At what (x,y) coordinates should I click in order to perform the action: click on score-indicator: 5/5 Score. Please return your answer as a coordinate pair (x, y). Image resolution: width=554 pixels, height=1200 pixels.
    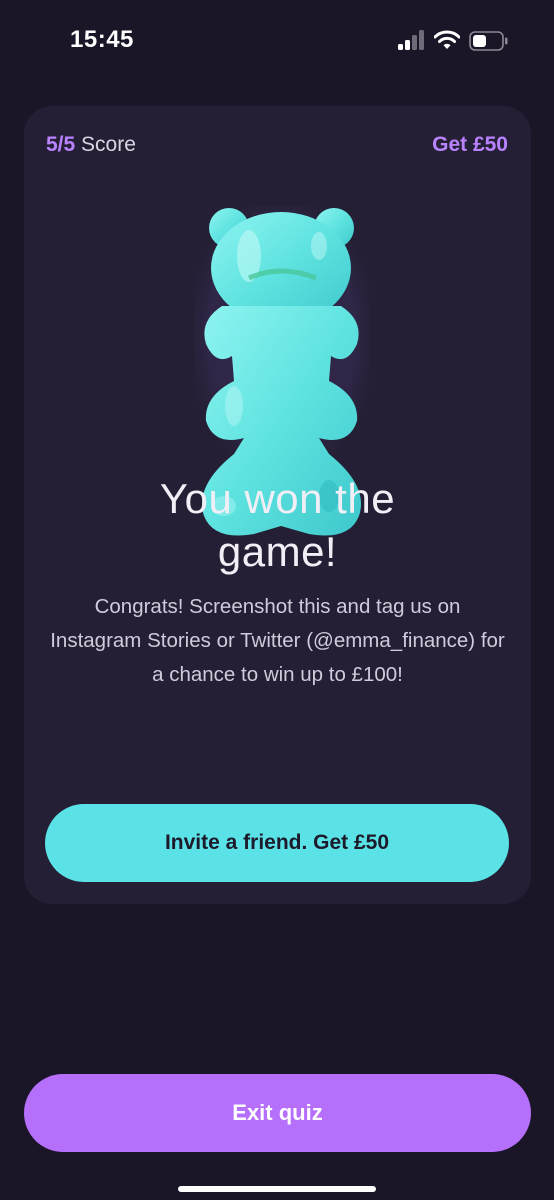
    Looking at the image, I should click on (91, 145).